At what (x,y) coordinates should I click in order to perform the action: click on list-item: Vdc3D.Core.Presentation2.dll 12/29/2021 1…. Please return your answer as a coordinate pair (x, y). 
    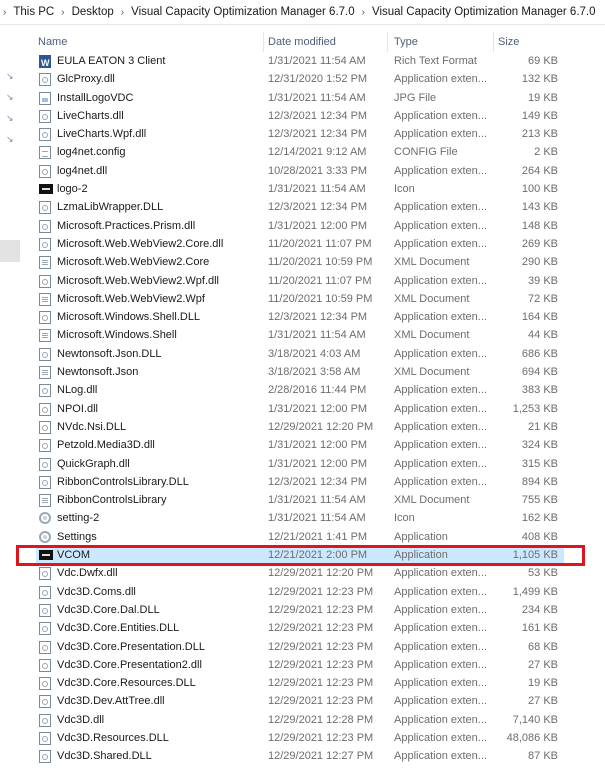
    Looking at the image, I should click on (300, 665).